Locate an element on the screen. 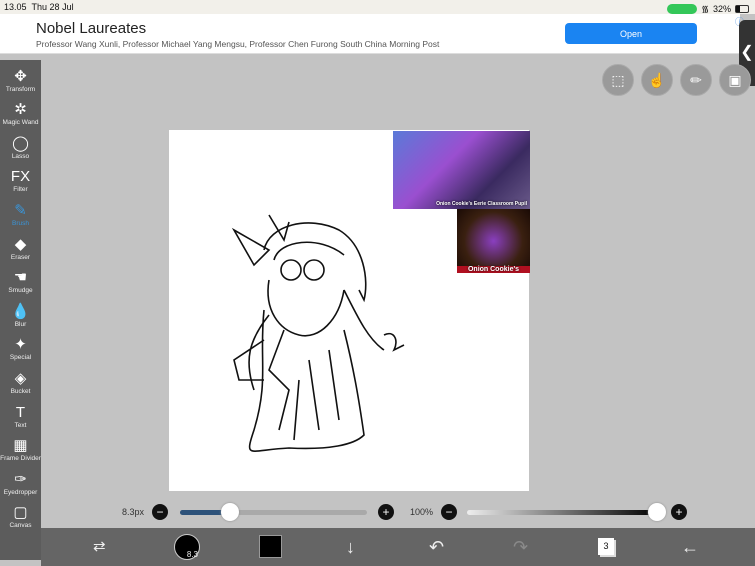  layers-button: 3 is located at coordinates (606, 546).